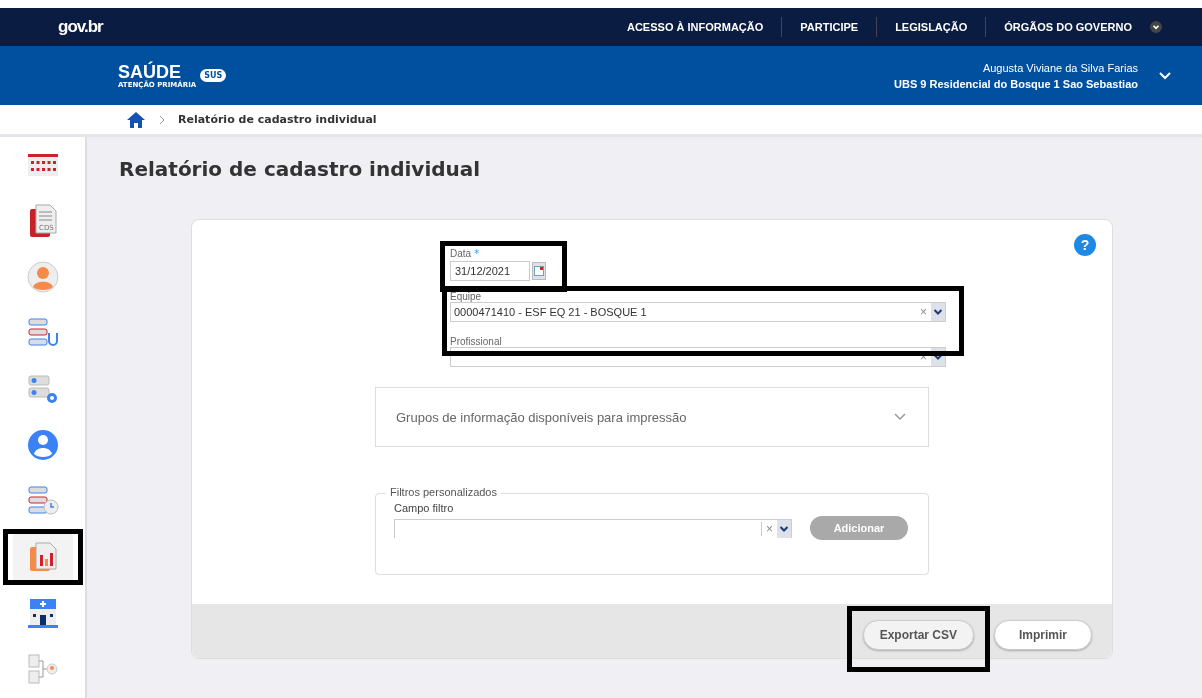 The image size is (1202, 698). Describe the element at coordinates (923, 312) in the screenshot. I see `clear-button: ×` at that location.